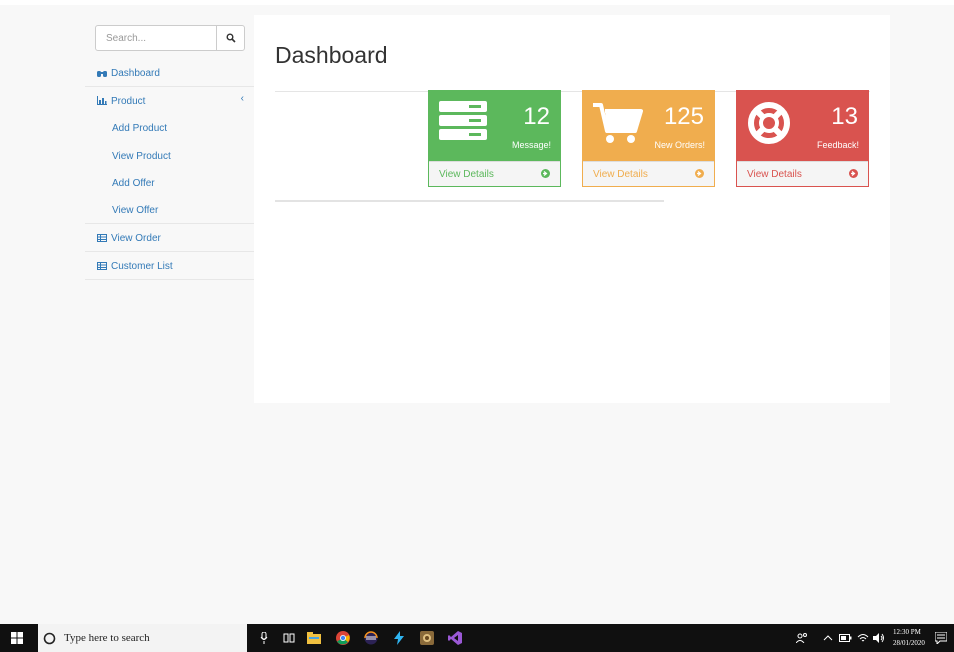 The image size is (954, 652). Describe the element at coordinates (141, 156) in the screenshot. I see `sidebar-subitem-view-product: View Product` at that location.